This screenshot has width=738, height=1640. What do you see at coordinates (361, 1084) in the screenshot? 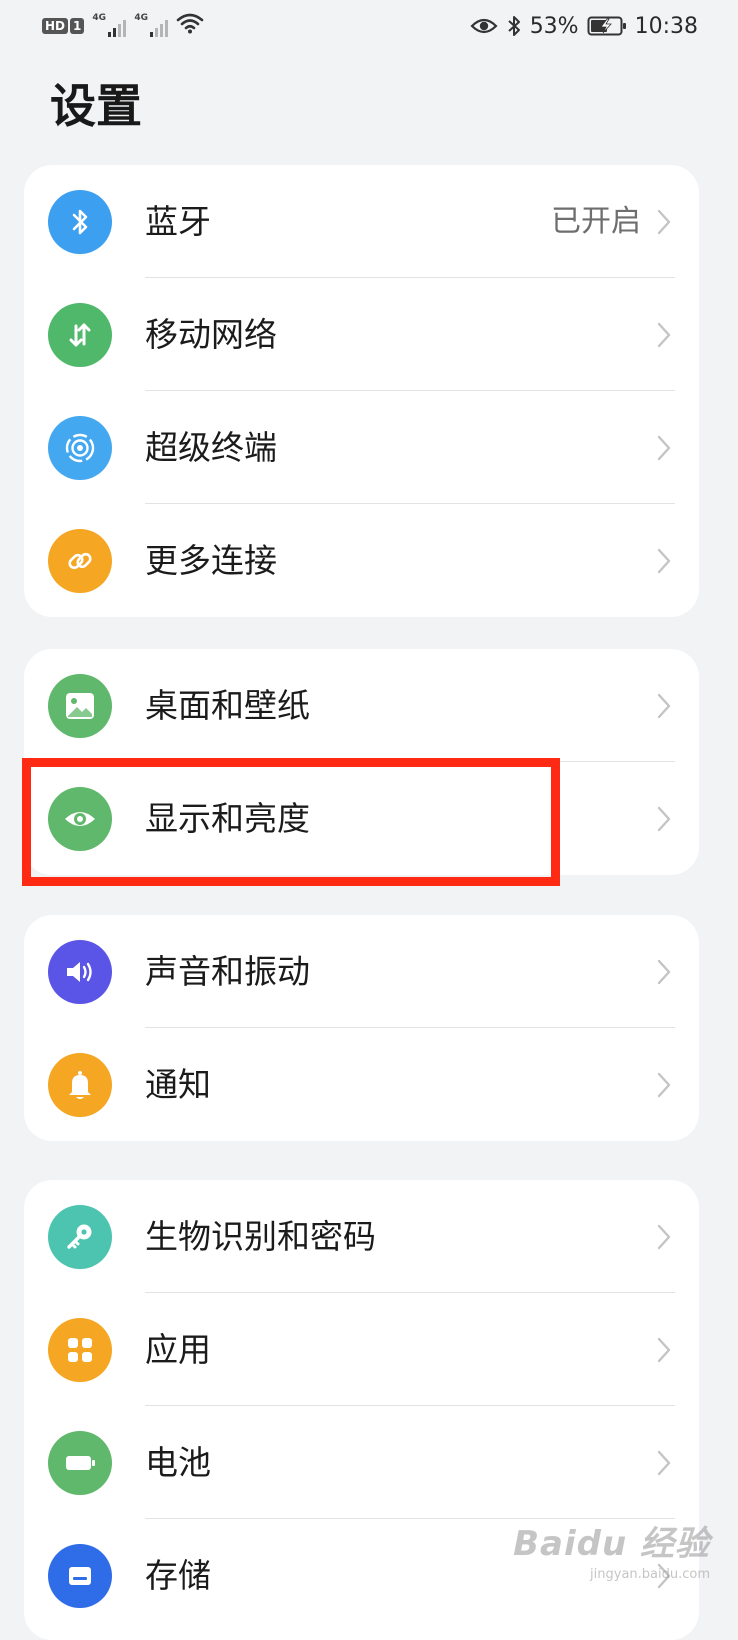
I see `settings-item-notifications: 通知` at bounding box center [361, 1084].